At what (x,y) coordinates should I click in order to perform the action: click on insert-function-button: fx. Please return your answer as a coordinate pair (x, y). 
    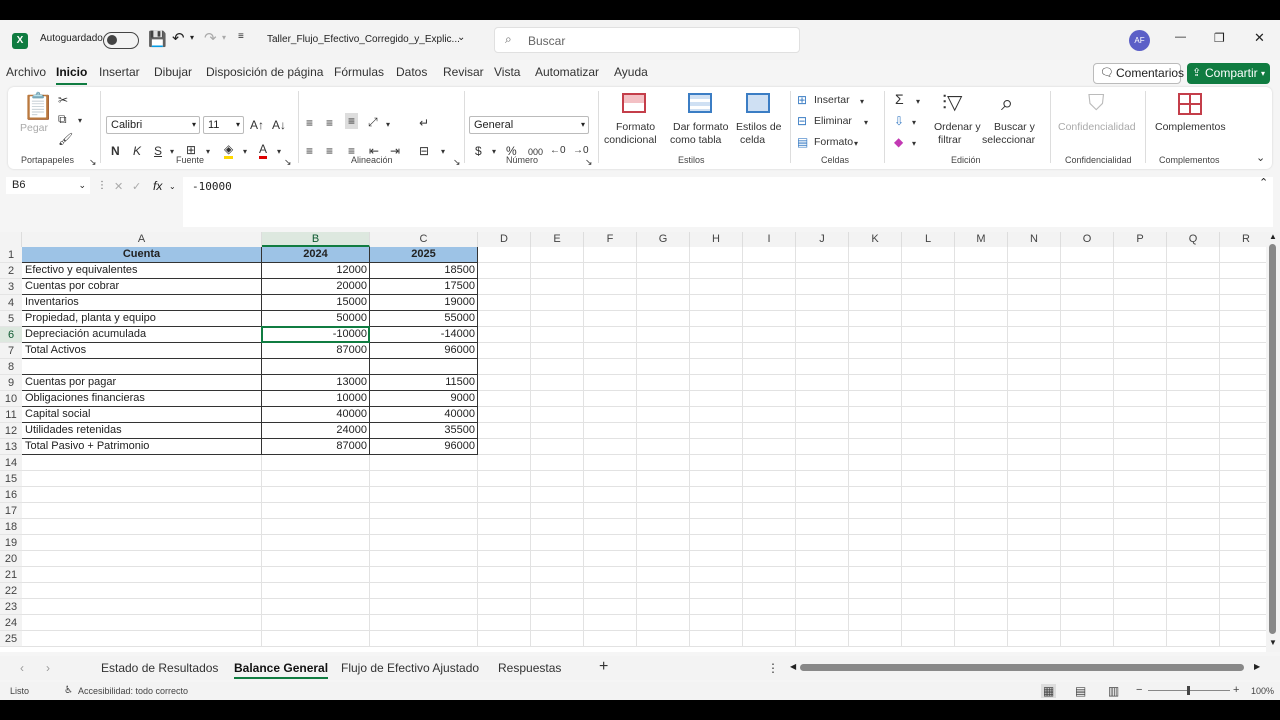
    Looking at the image, I should click on (157, 186).